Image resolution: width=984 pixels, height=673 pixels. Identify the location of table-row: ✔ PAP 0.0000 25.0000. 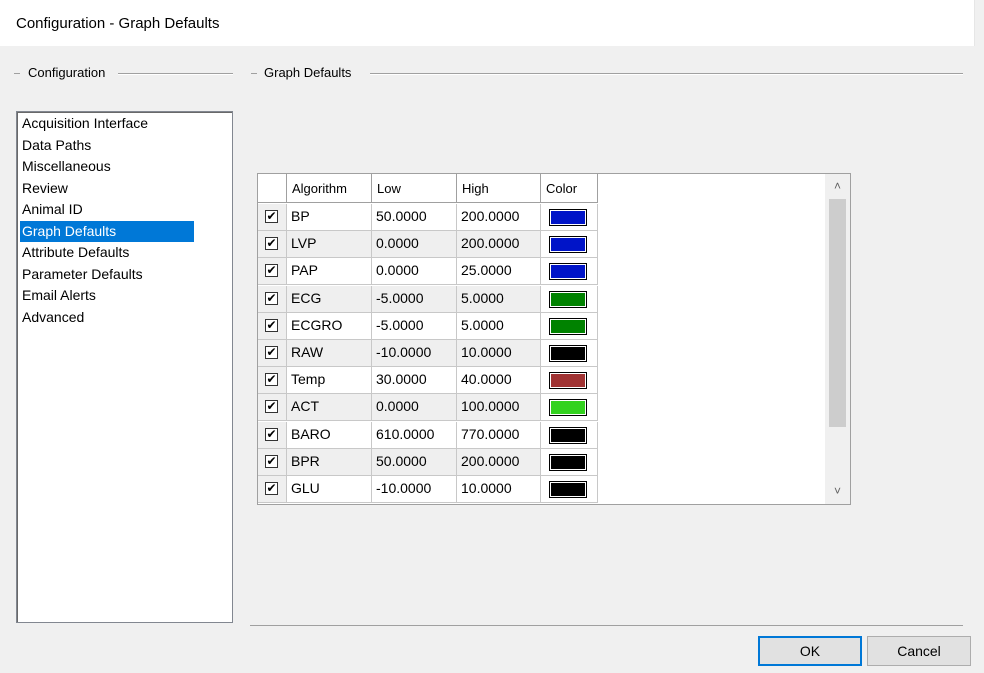
(541, 272).